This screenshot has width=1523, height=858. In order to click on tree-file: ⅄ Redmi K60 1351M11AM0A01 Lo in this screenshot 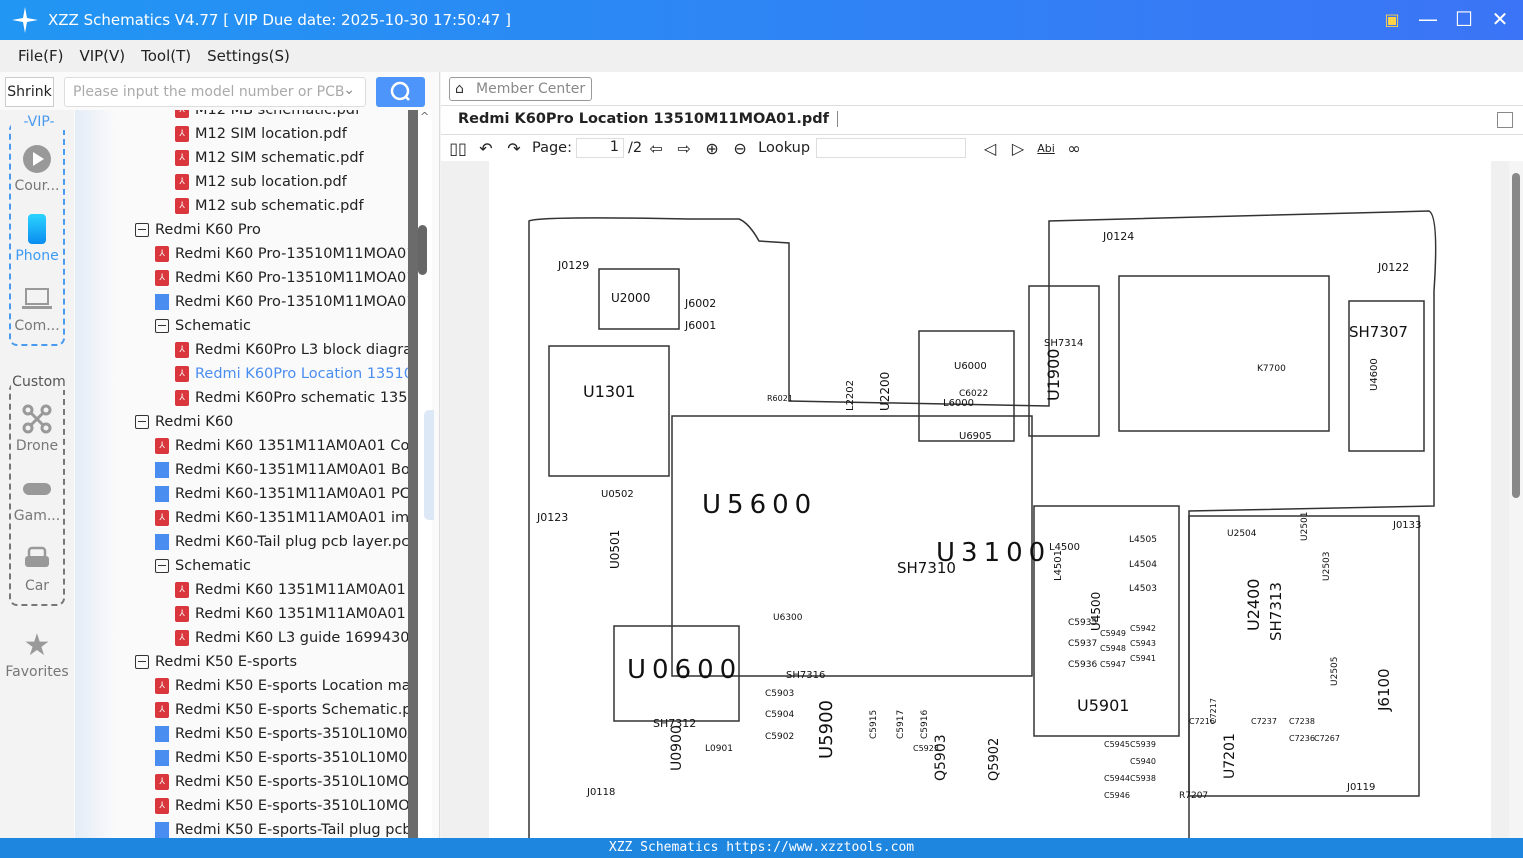, I will do `click(291, 590)`.